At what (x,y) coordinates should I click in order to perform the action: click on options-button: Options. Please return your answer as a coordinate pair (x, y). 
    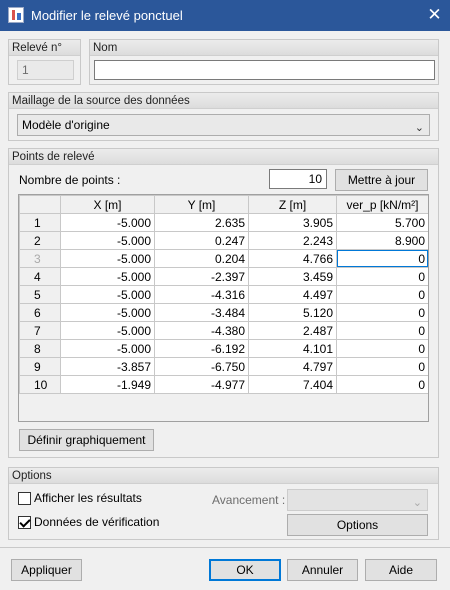
    Looking at the image, I should click on (357, 525).